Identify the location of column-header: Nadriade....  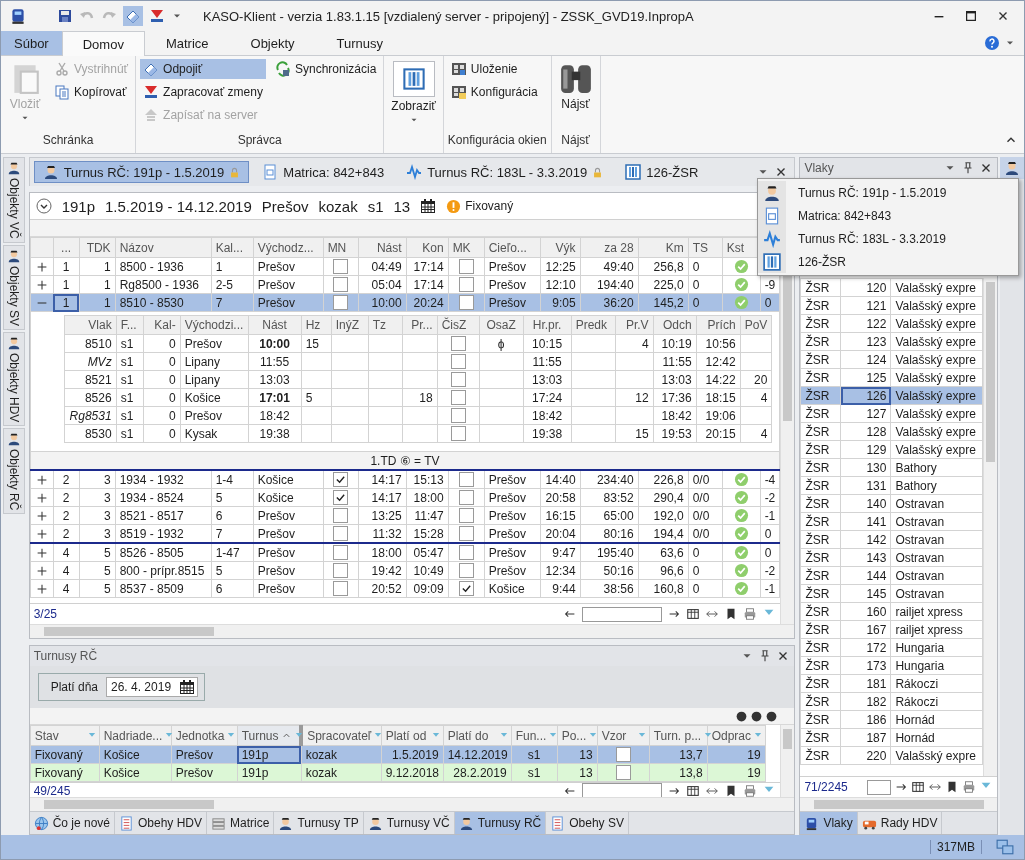
(135, 735).